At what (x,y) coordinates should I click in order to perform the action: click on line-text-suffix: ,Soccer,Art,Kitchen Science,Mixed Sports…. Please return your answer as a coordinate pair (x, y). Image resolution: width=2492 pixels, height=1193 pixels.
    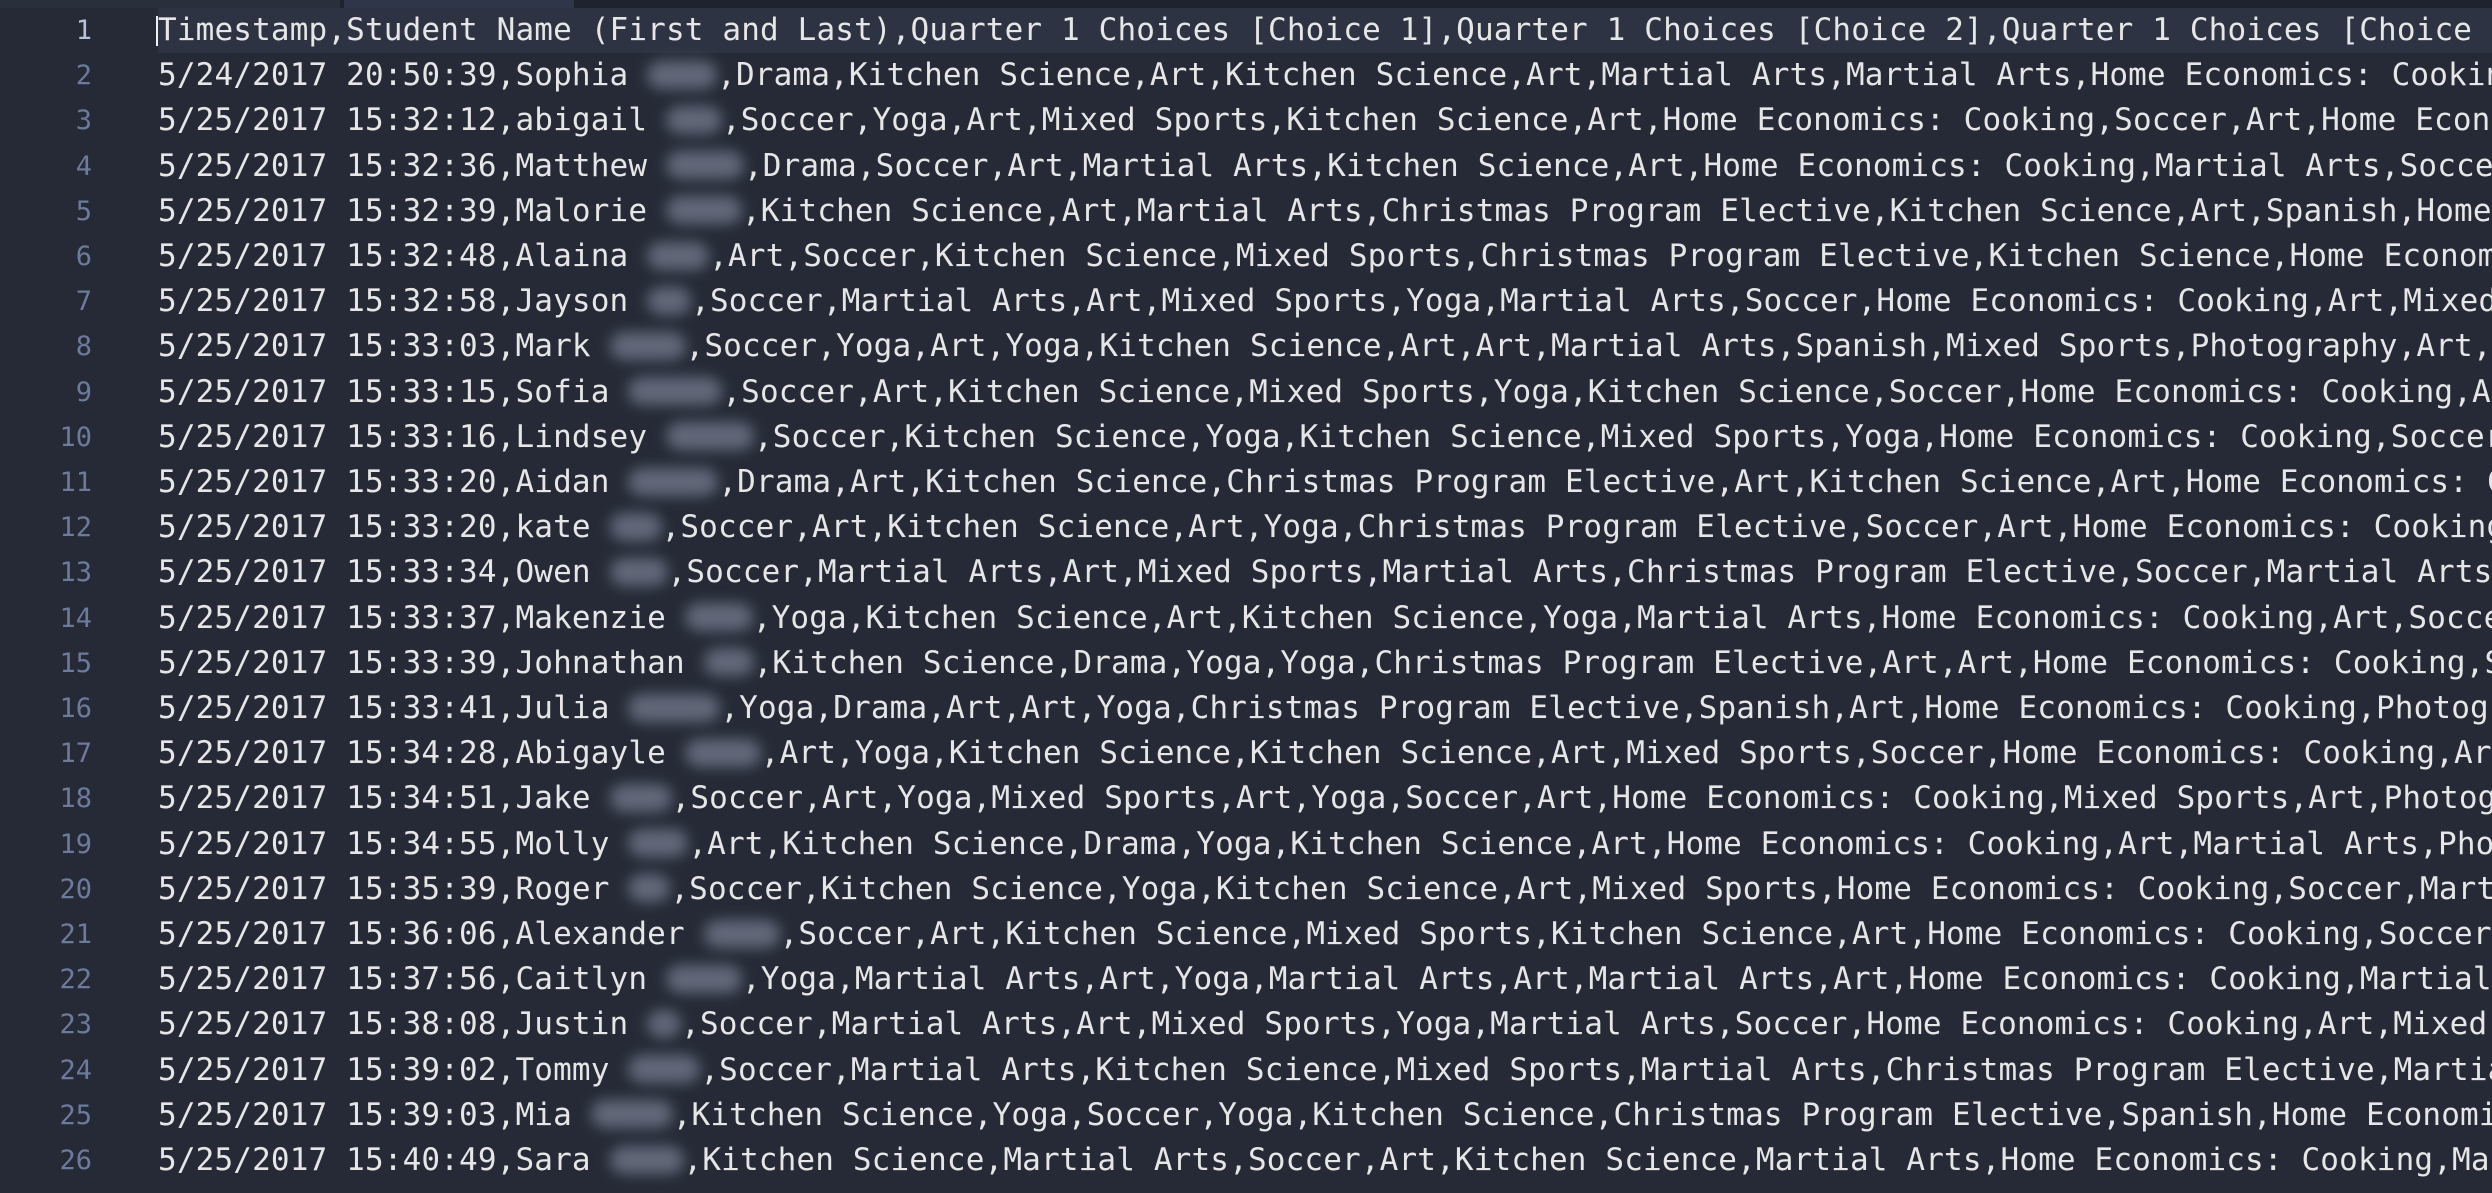
    Looking at the image, I should click on (1635, 934).